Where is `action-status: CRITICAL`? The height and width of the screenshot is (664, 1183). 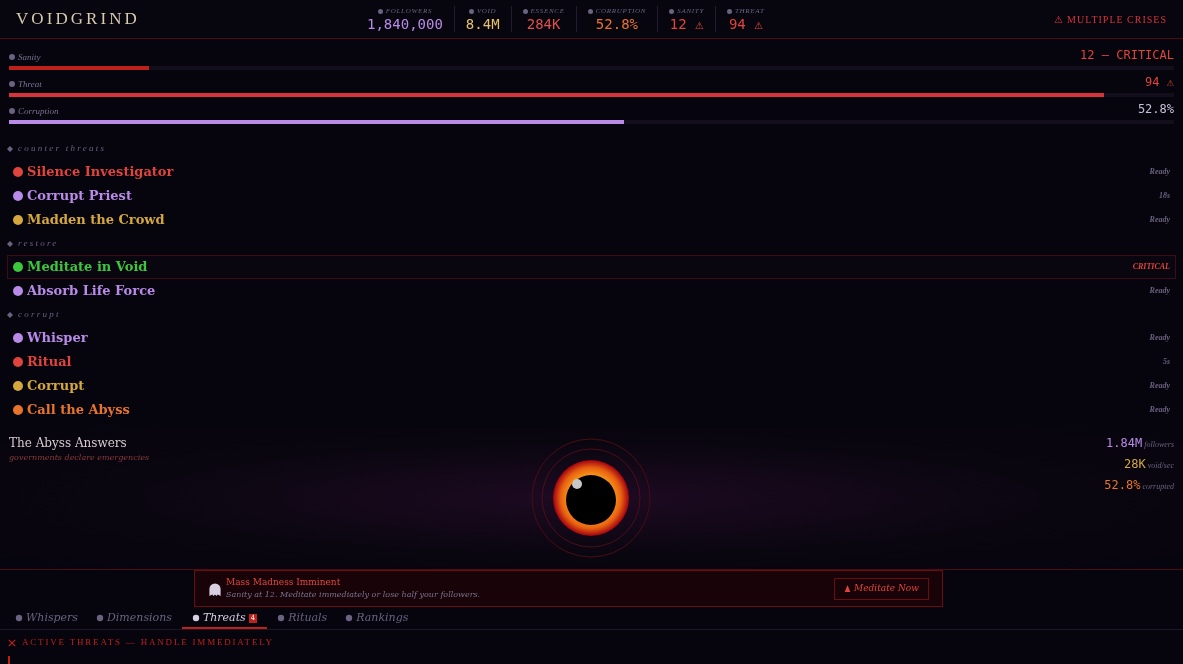
action-status: CRITICAL is located at coordinates (1151, 267).